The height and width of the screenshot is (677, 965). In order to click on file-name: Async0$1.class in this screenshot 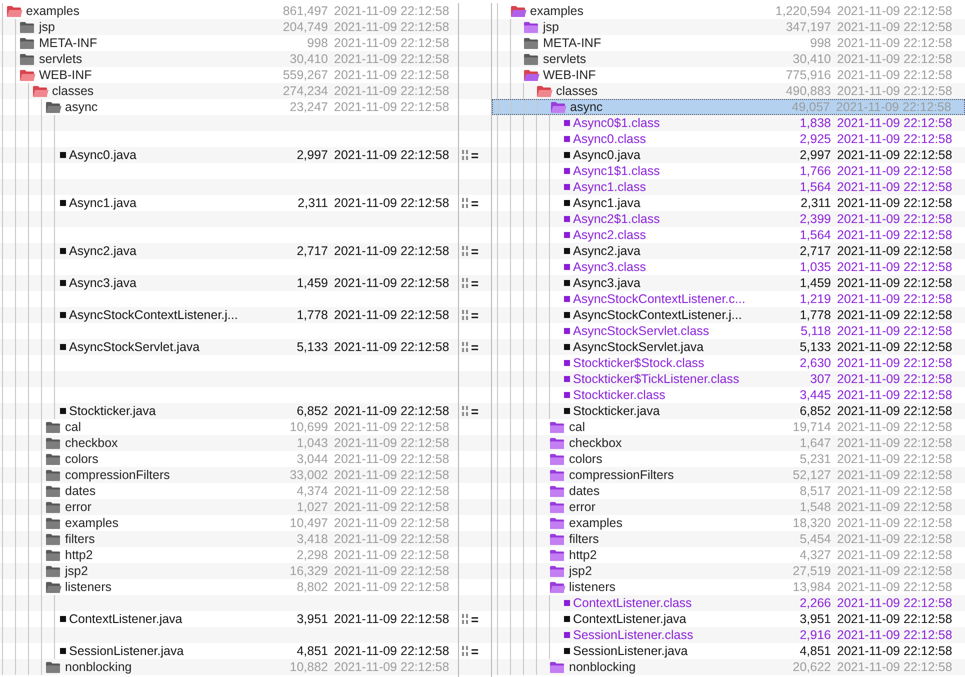, I will do `click(616, 123)`.